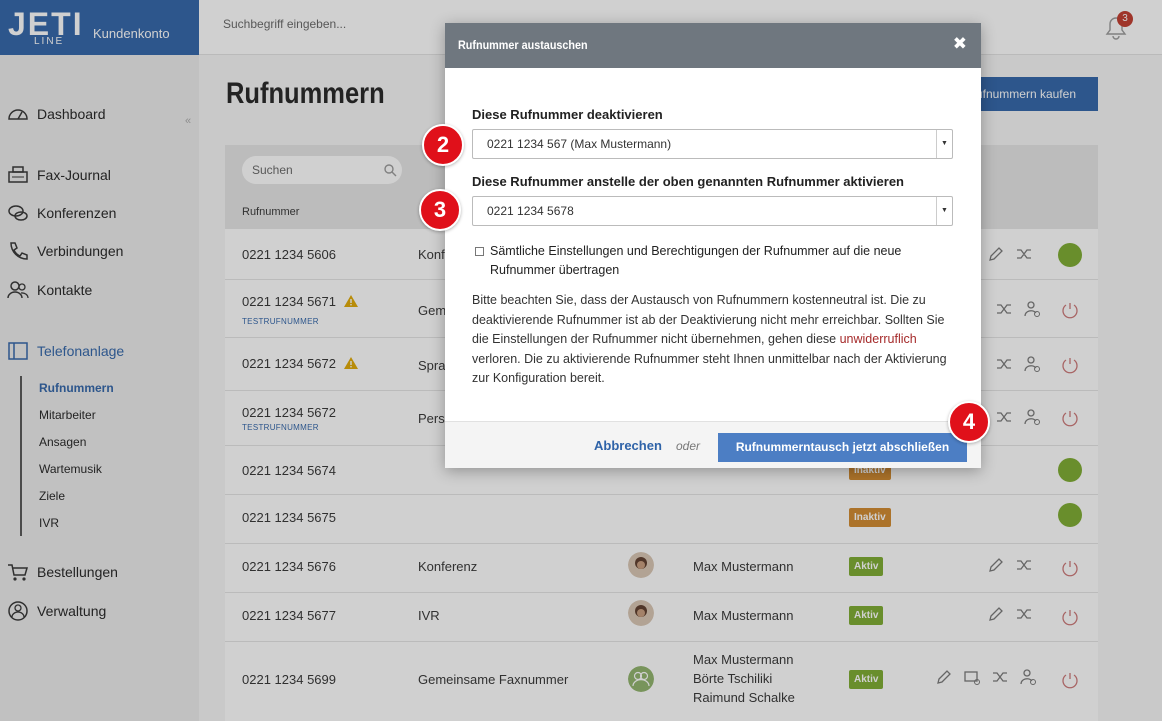 Image resolution: width=1162 pixels, height=721 pixels. I want to click on or-separator: oder, so click(688, 446).